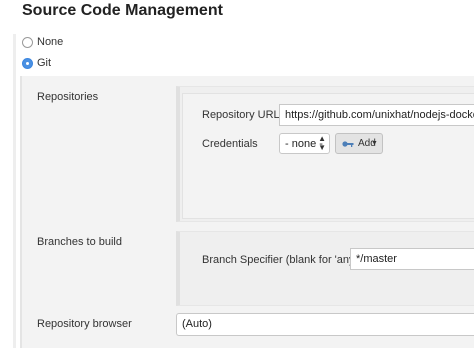  Describe the element at coordinates (27, 63) in the screenshot. I see `radio-git` at that location.